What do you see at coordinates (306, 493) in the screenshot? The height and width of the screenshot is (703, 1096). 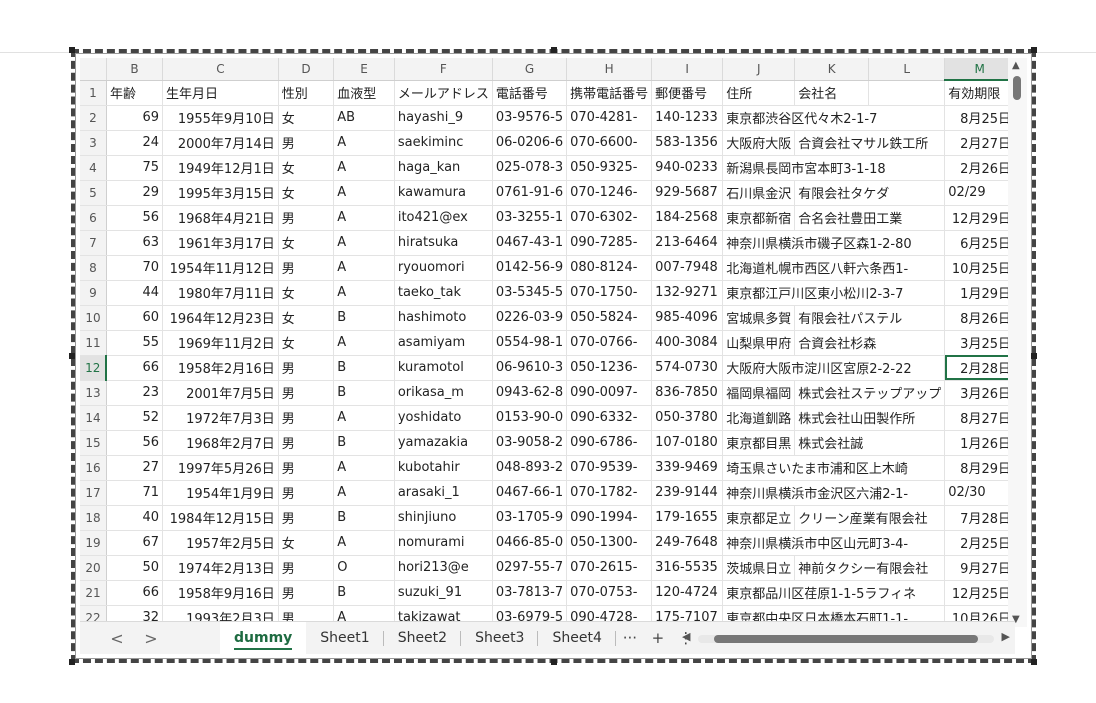 I see `cell-d17: 男` at bounding box center [306, 493].